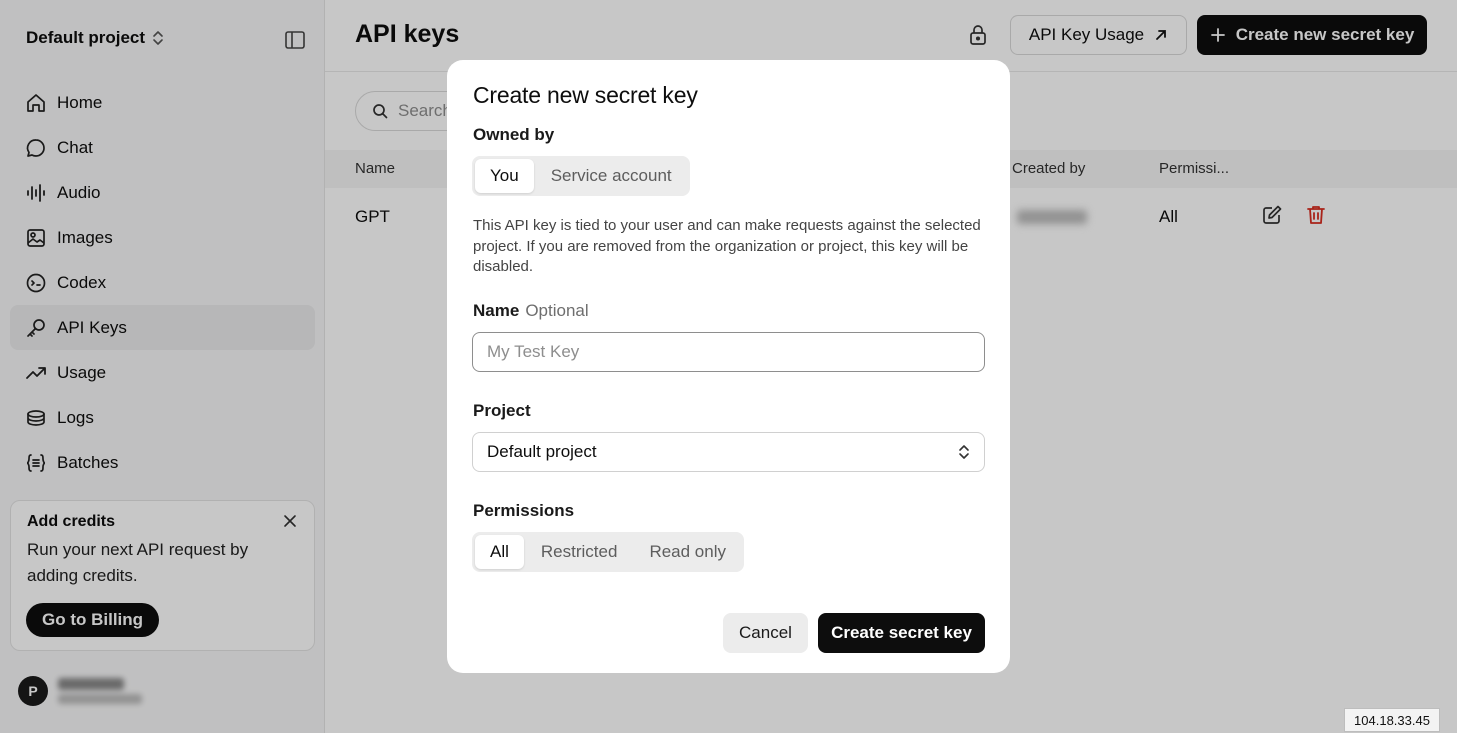  What do you see at coordinates (687, 552) in the screenshot?
I see `permission-read-only-option: Read only` at bounding box center [687, 552].